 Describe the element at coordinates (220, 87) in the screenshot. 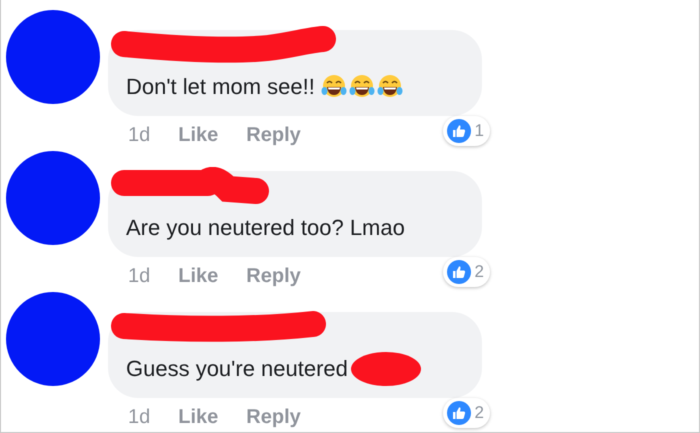

I see `comment-text: Don't let mom see!!` at that location.